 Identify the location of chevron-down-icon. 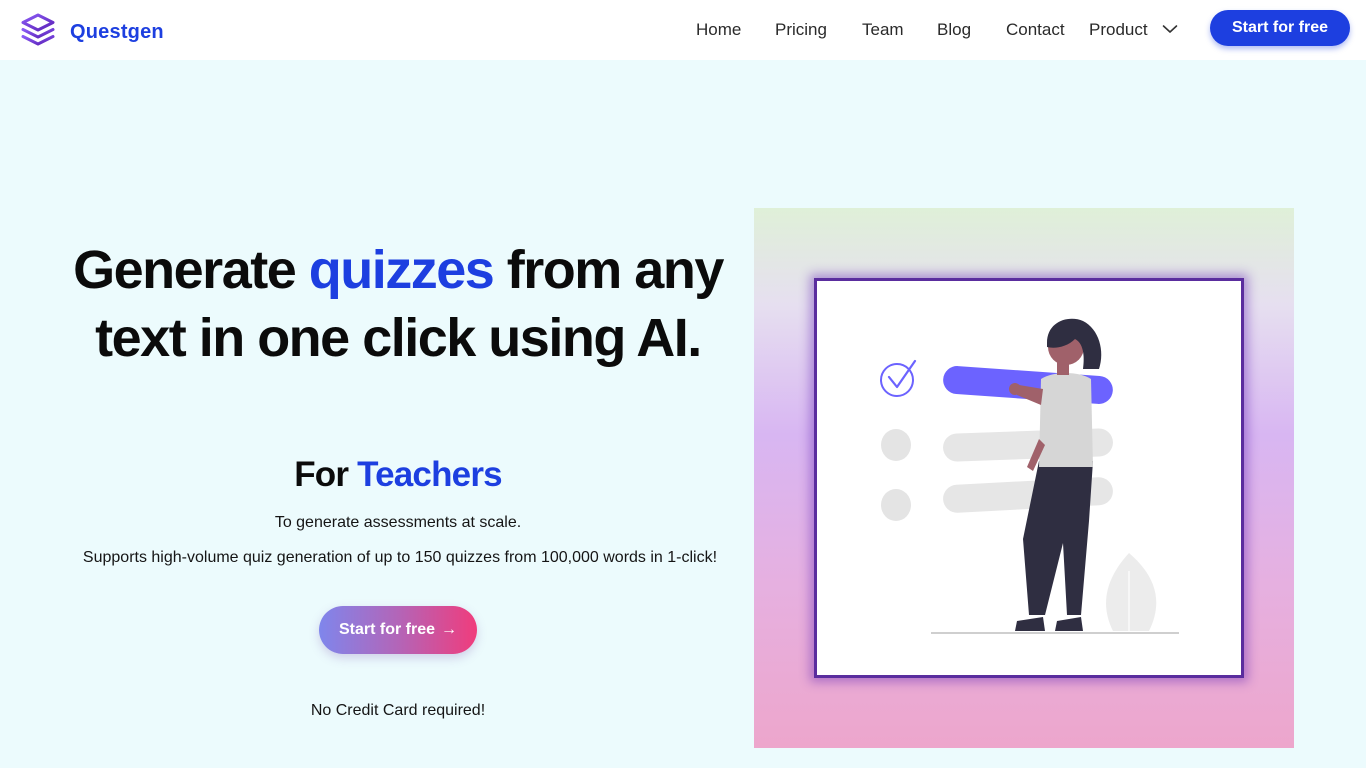
(1170, 30).